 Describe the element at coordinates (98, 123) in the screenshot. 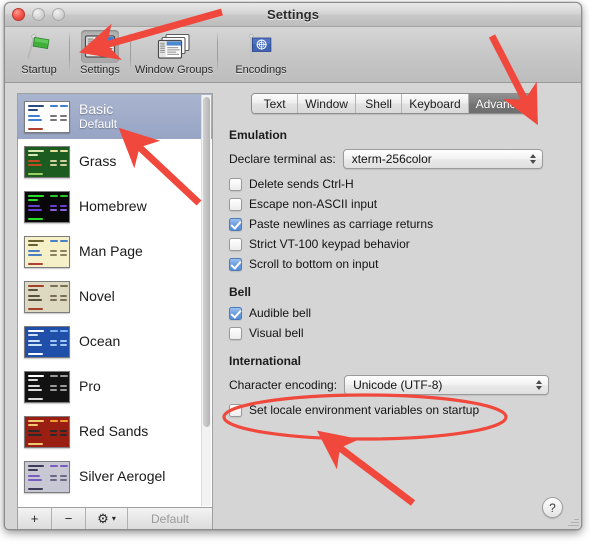

I see `profile-subtitle: Default` at that location.